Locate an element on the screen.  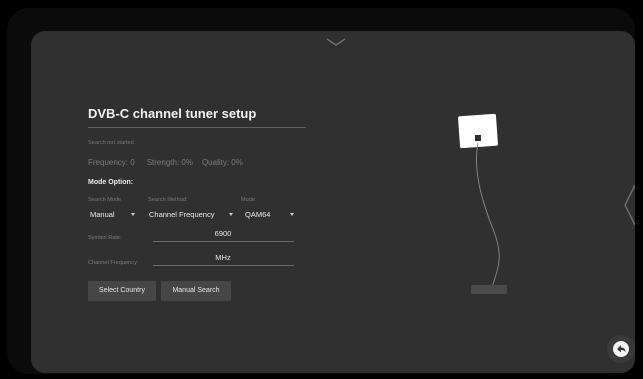
modulation-value: QAM64 is located at coordinates (258, 214).